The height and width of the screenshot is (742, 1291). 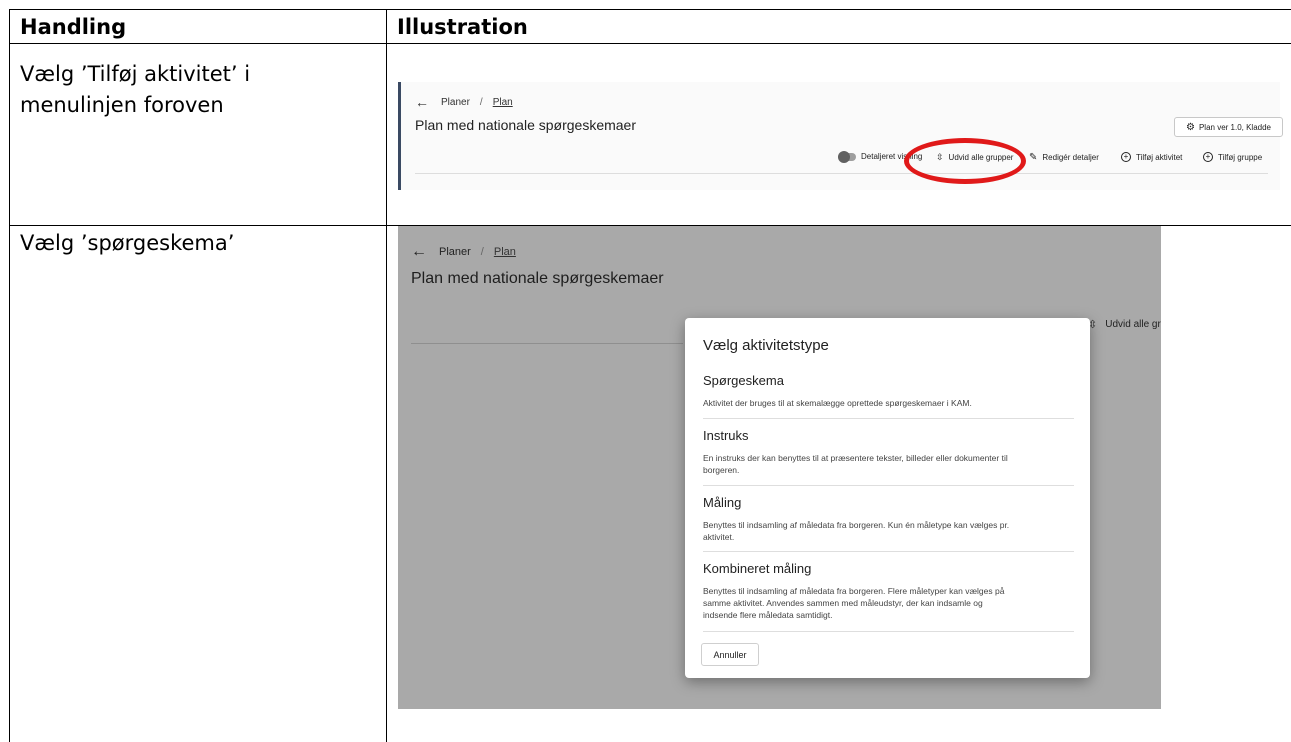 I want to click on header-divider, so click(x=650, y=43).